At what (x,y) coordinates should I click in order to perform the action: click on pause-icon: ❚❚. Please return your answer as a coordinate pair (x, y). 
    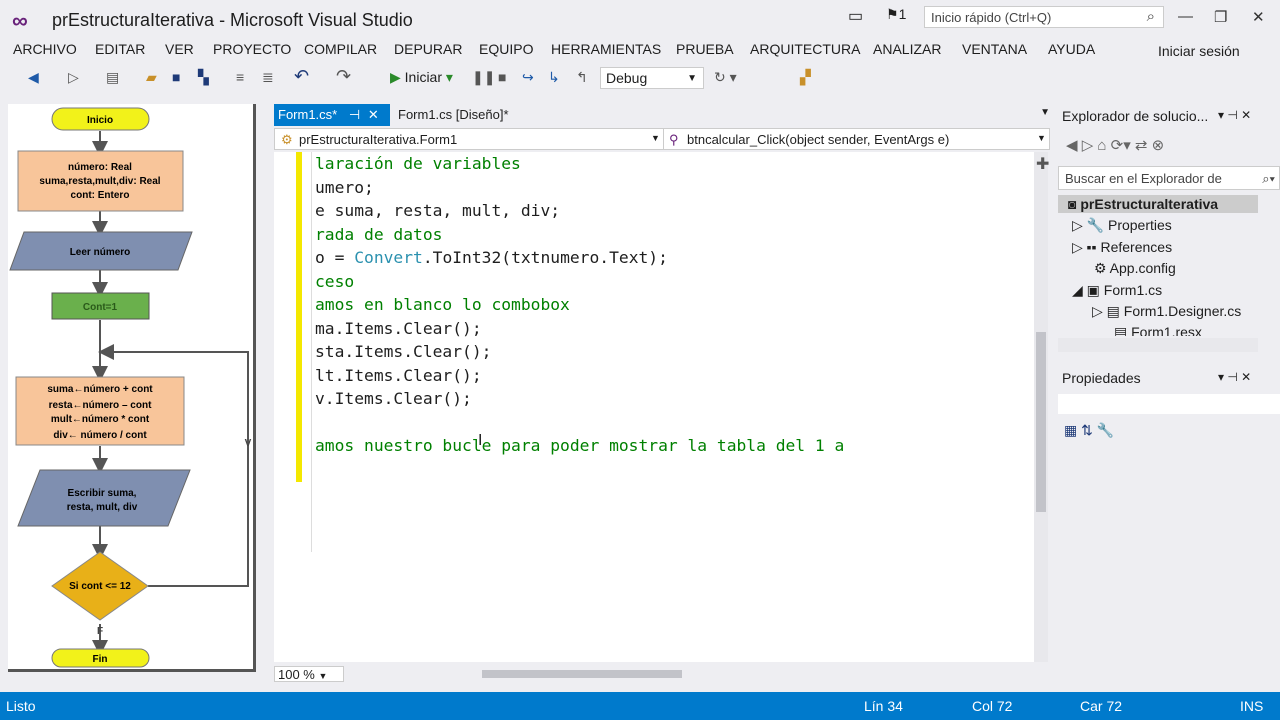
    Looking at the image, I should click on (483, 77).